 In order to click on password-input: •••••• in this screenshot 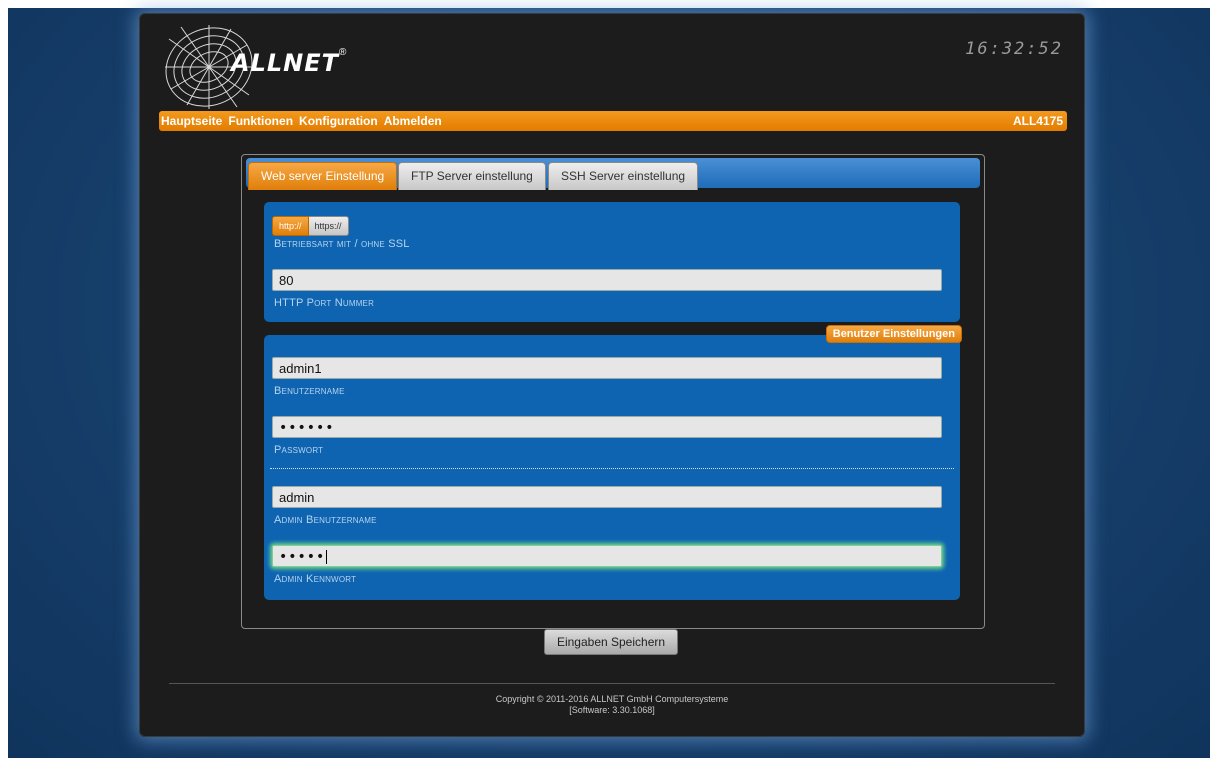, I will do `click(607, 427)`.